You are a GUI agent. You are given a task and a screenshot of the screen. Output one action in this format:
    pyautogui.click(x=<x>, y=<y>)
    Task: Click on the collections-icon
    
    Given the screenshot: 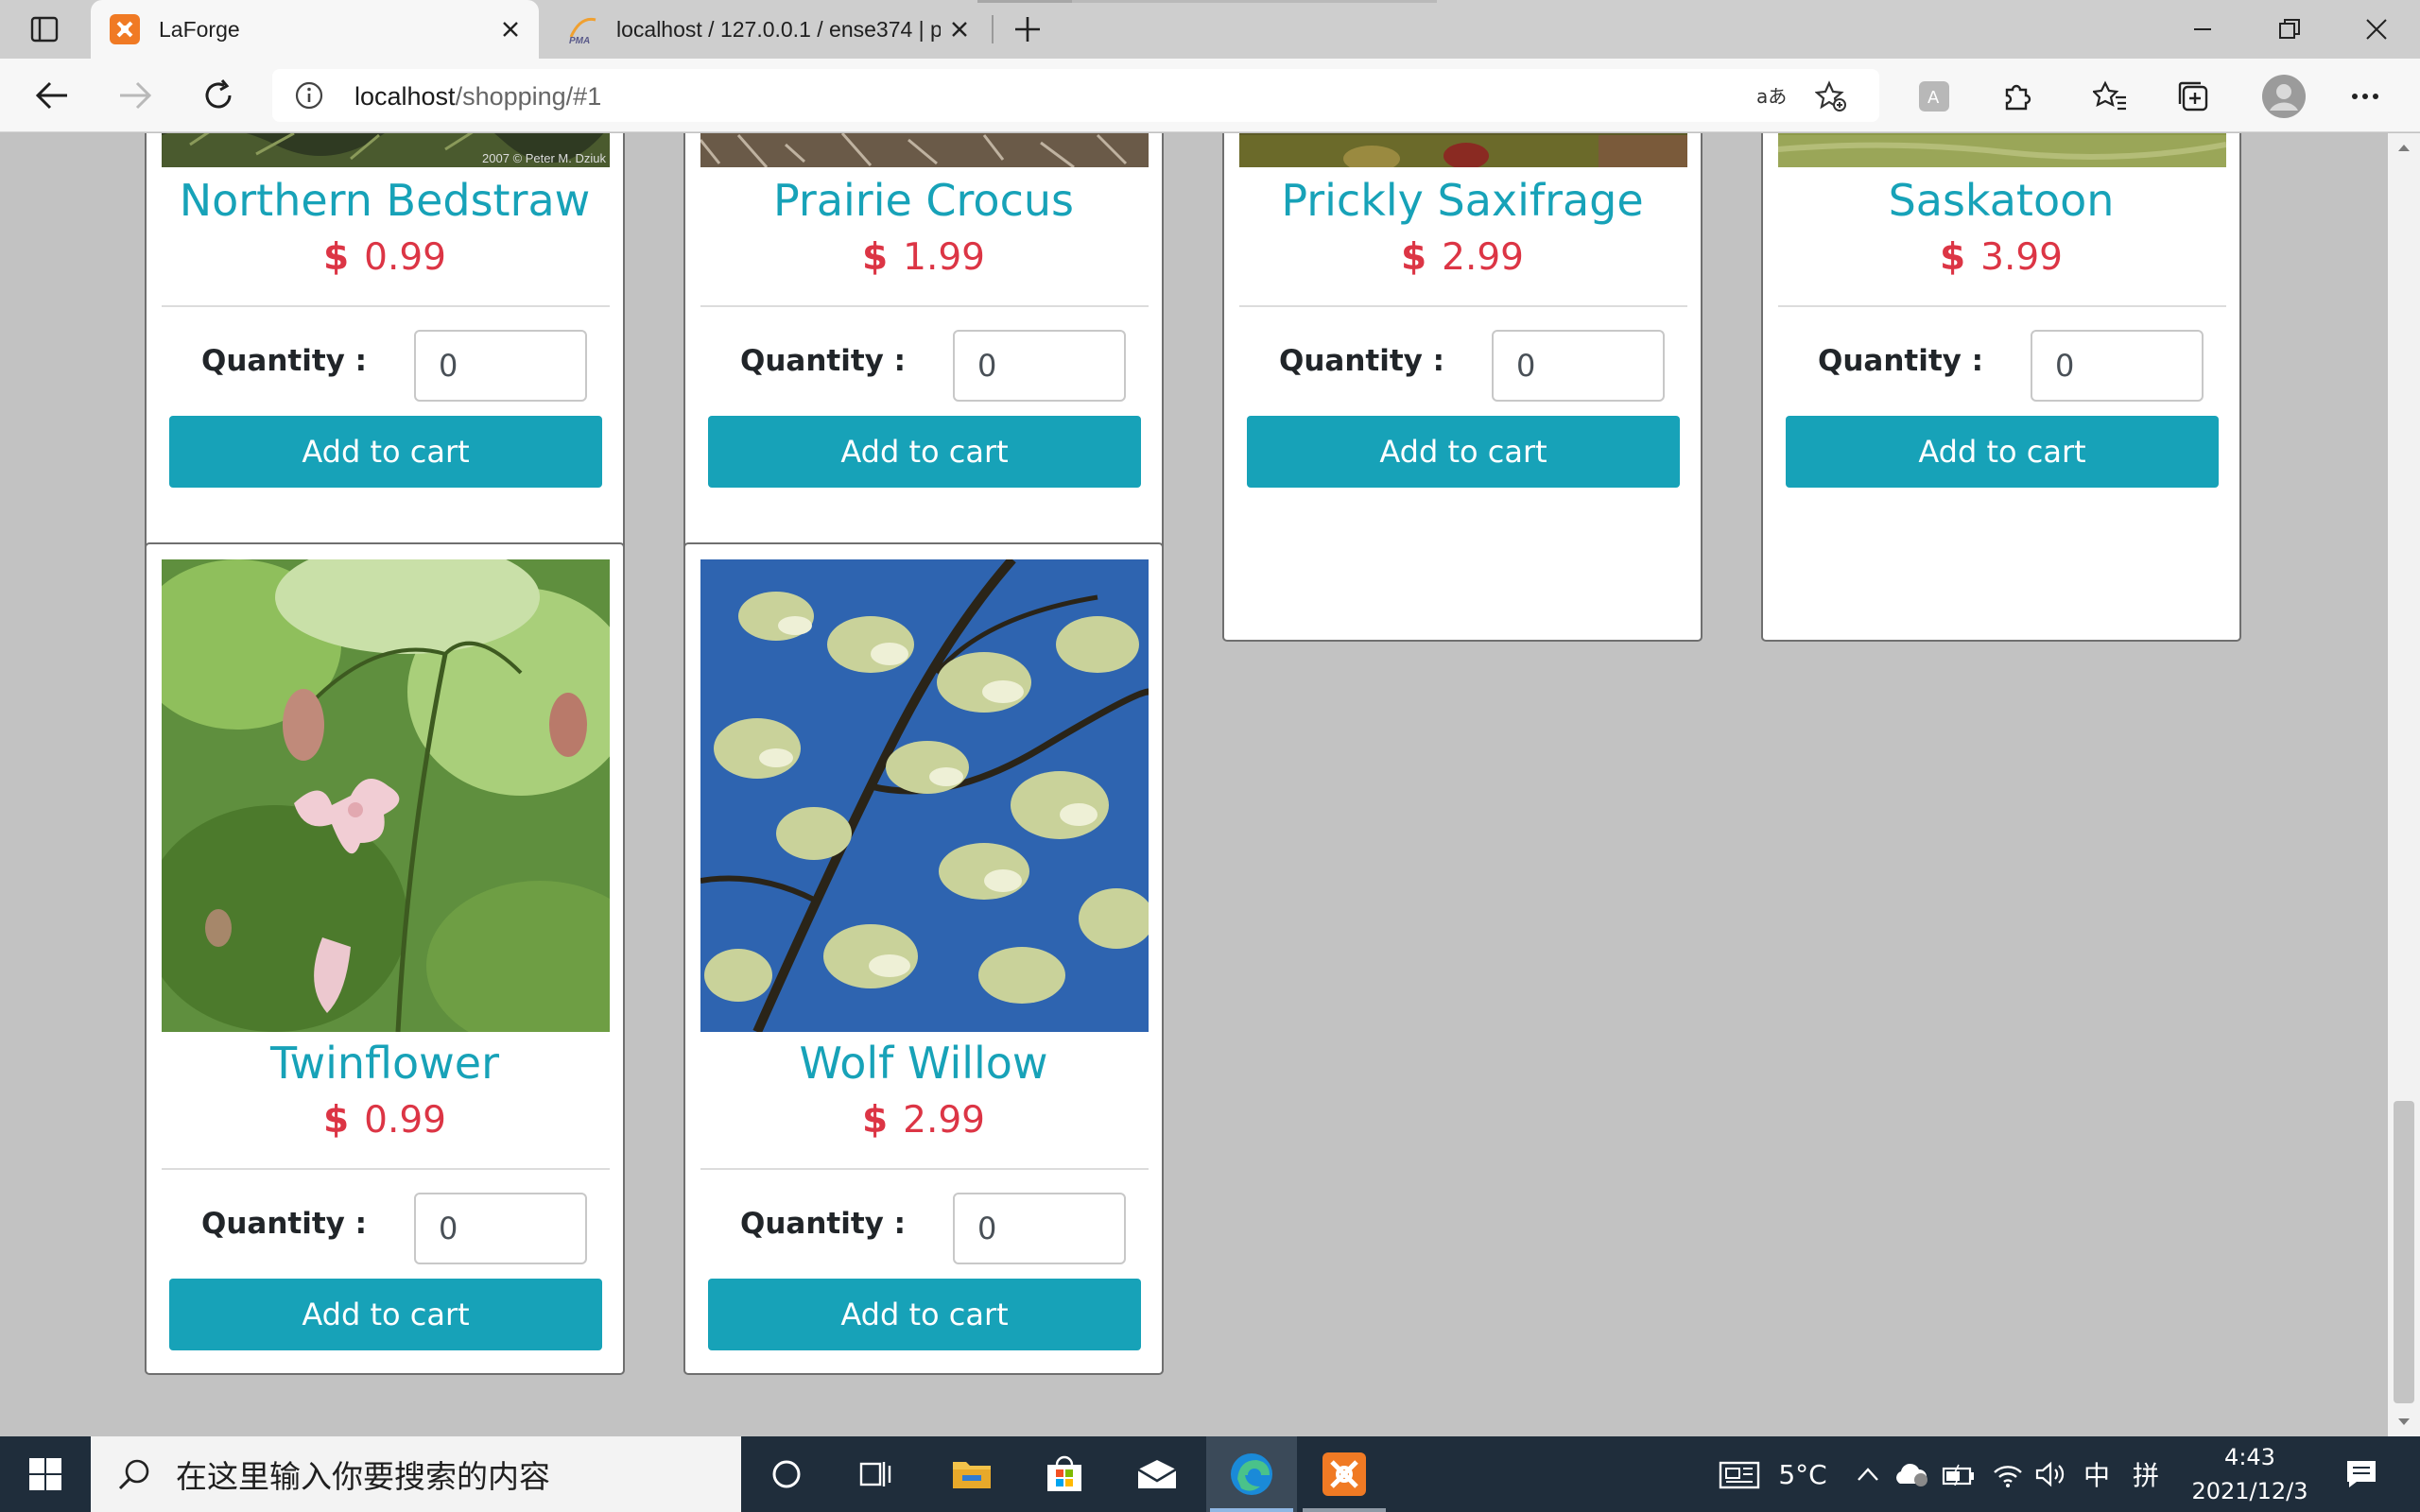 What is the action you would take?
    pyautogui.click(x=2193, y=96)
    